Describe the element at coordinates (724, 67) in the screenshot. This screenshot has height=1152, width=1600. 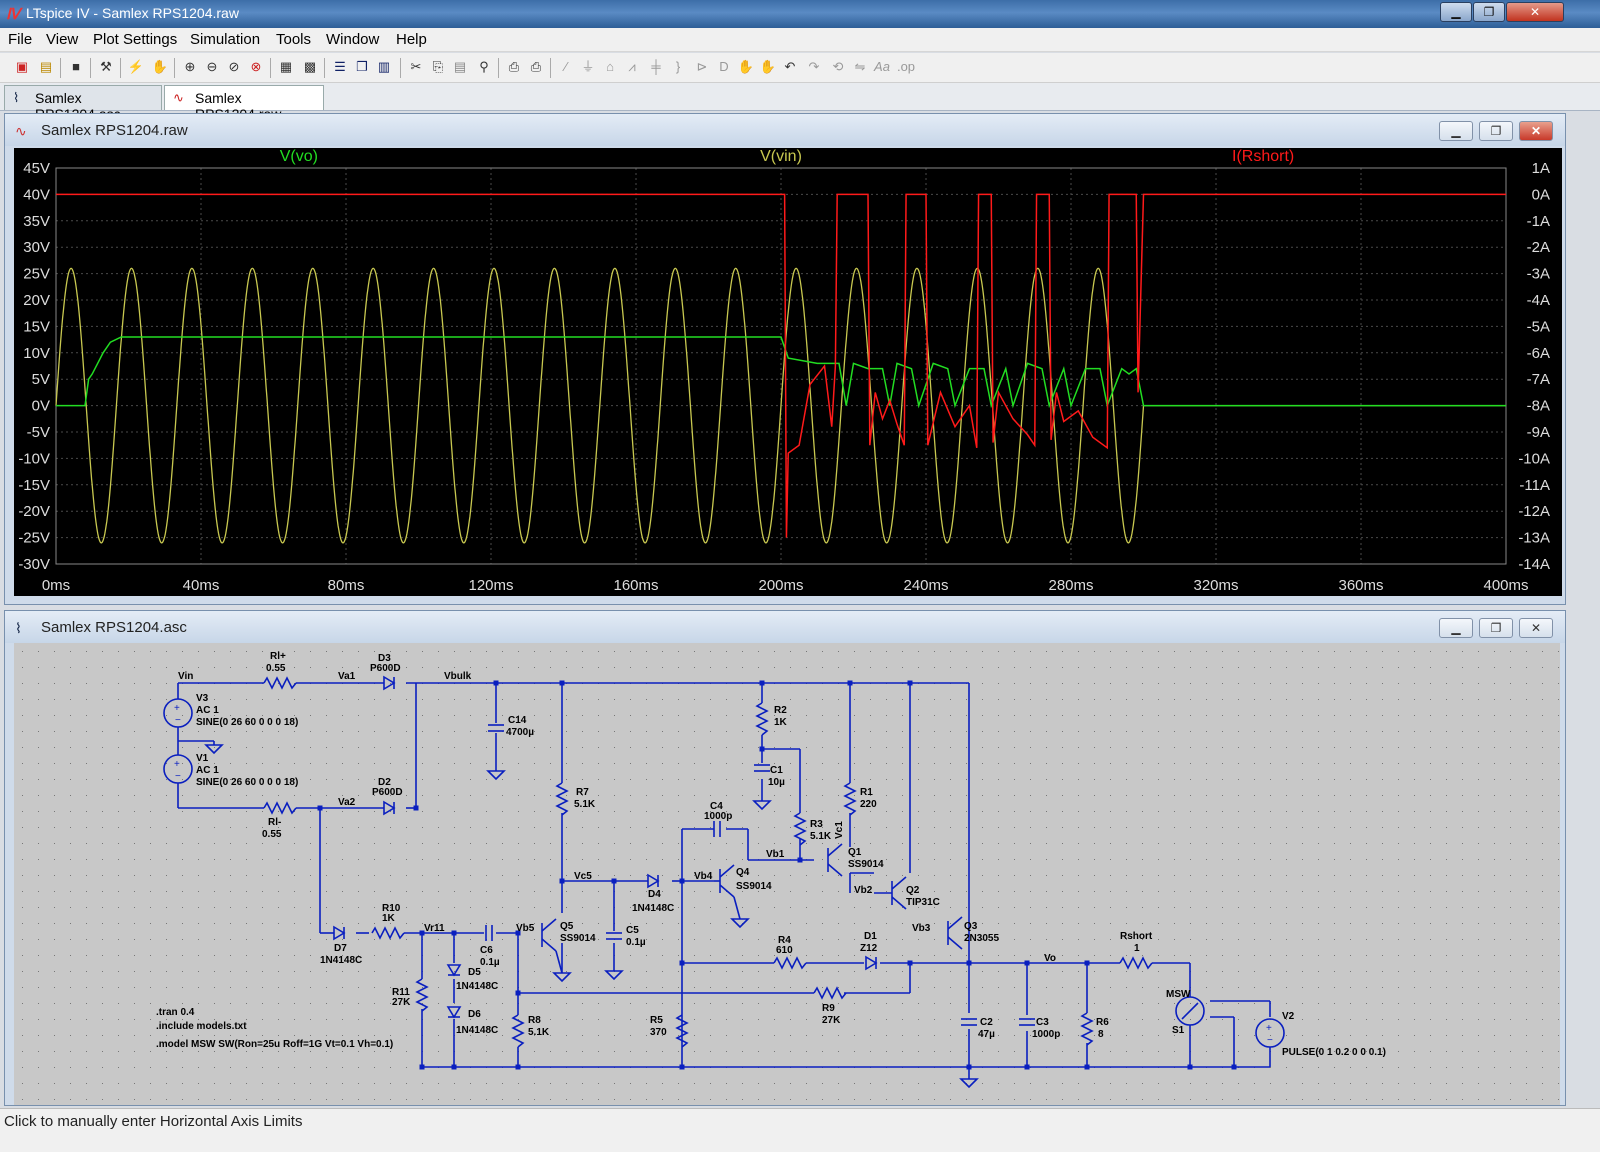
I see `component-icon: D` at that location.